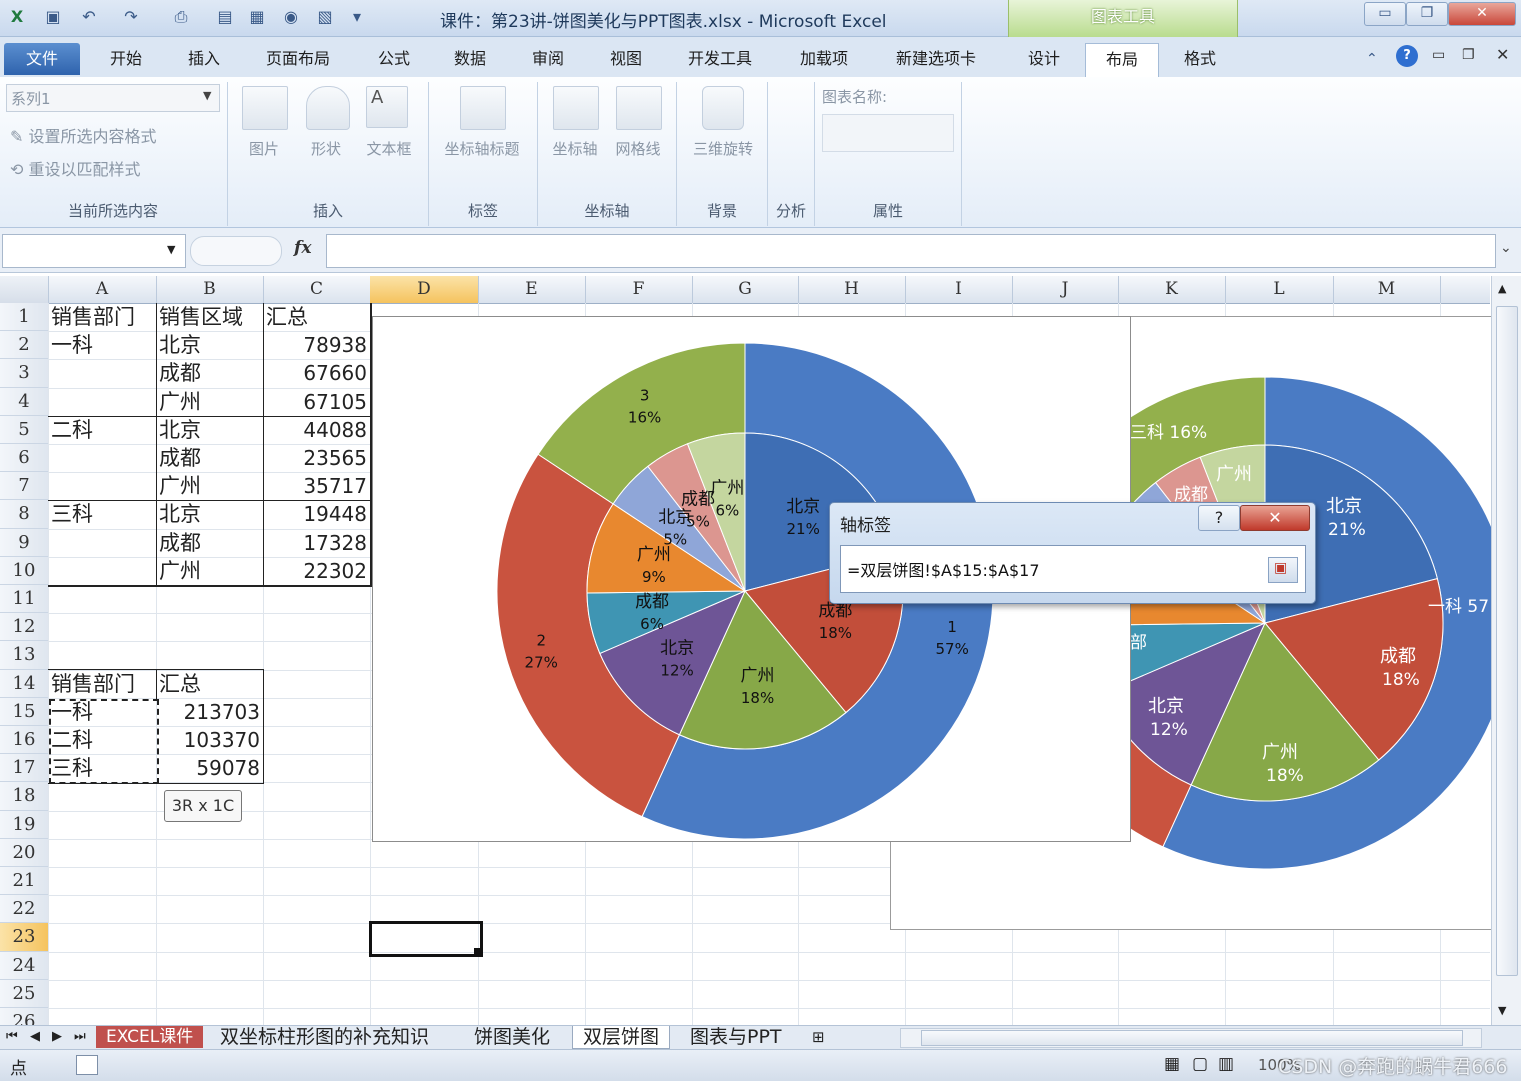 This screenshot has height=1081, width=1521. I want to click on row-header-20: 20, so click(24, 852).